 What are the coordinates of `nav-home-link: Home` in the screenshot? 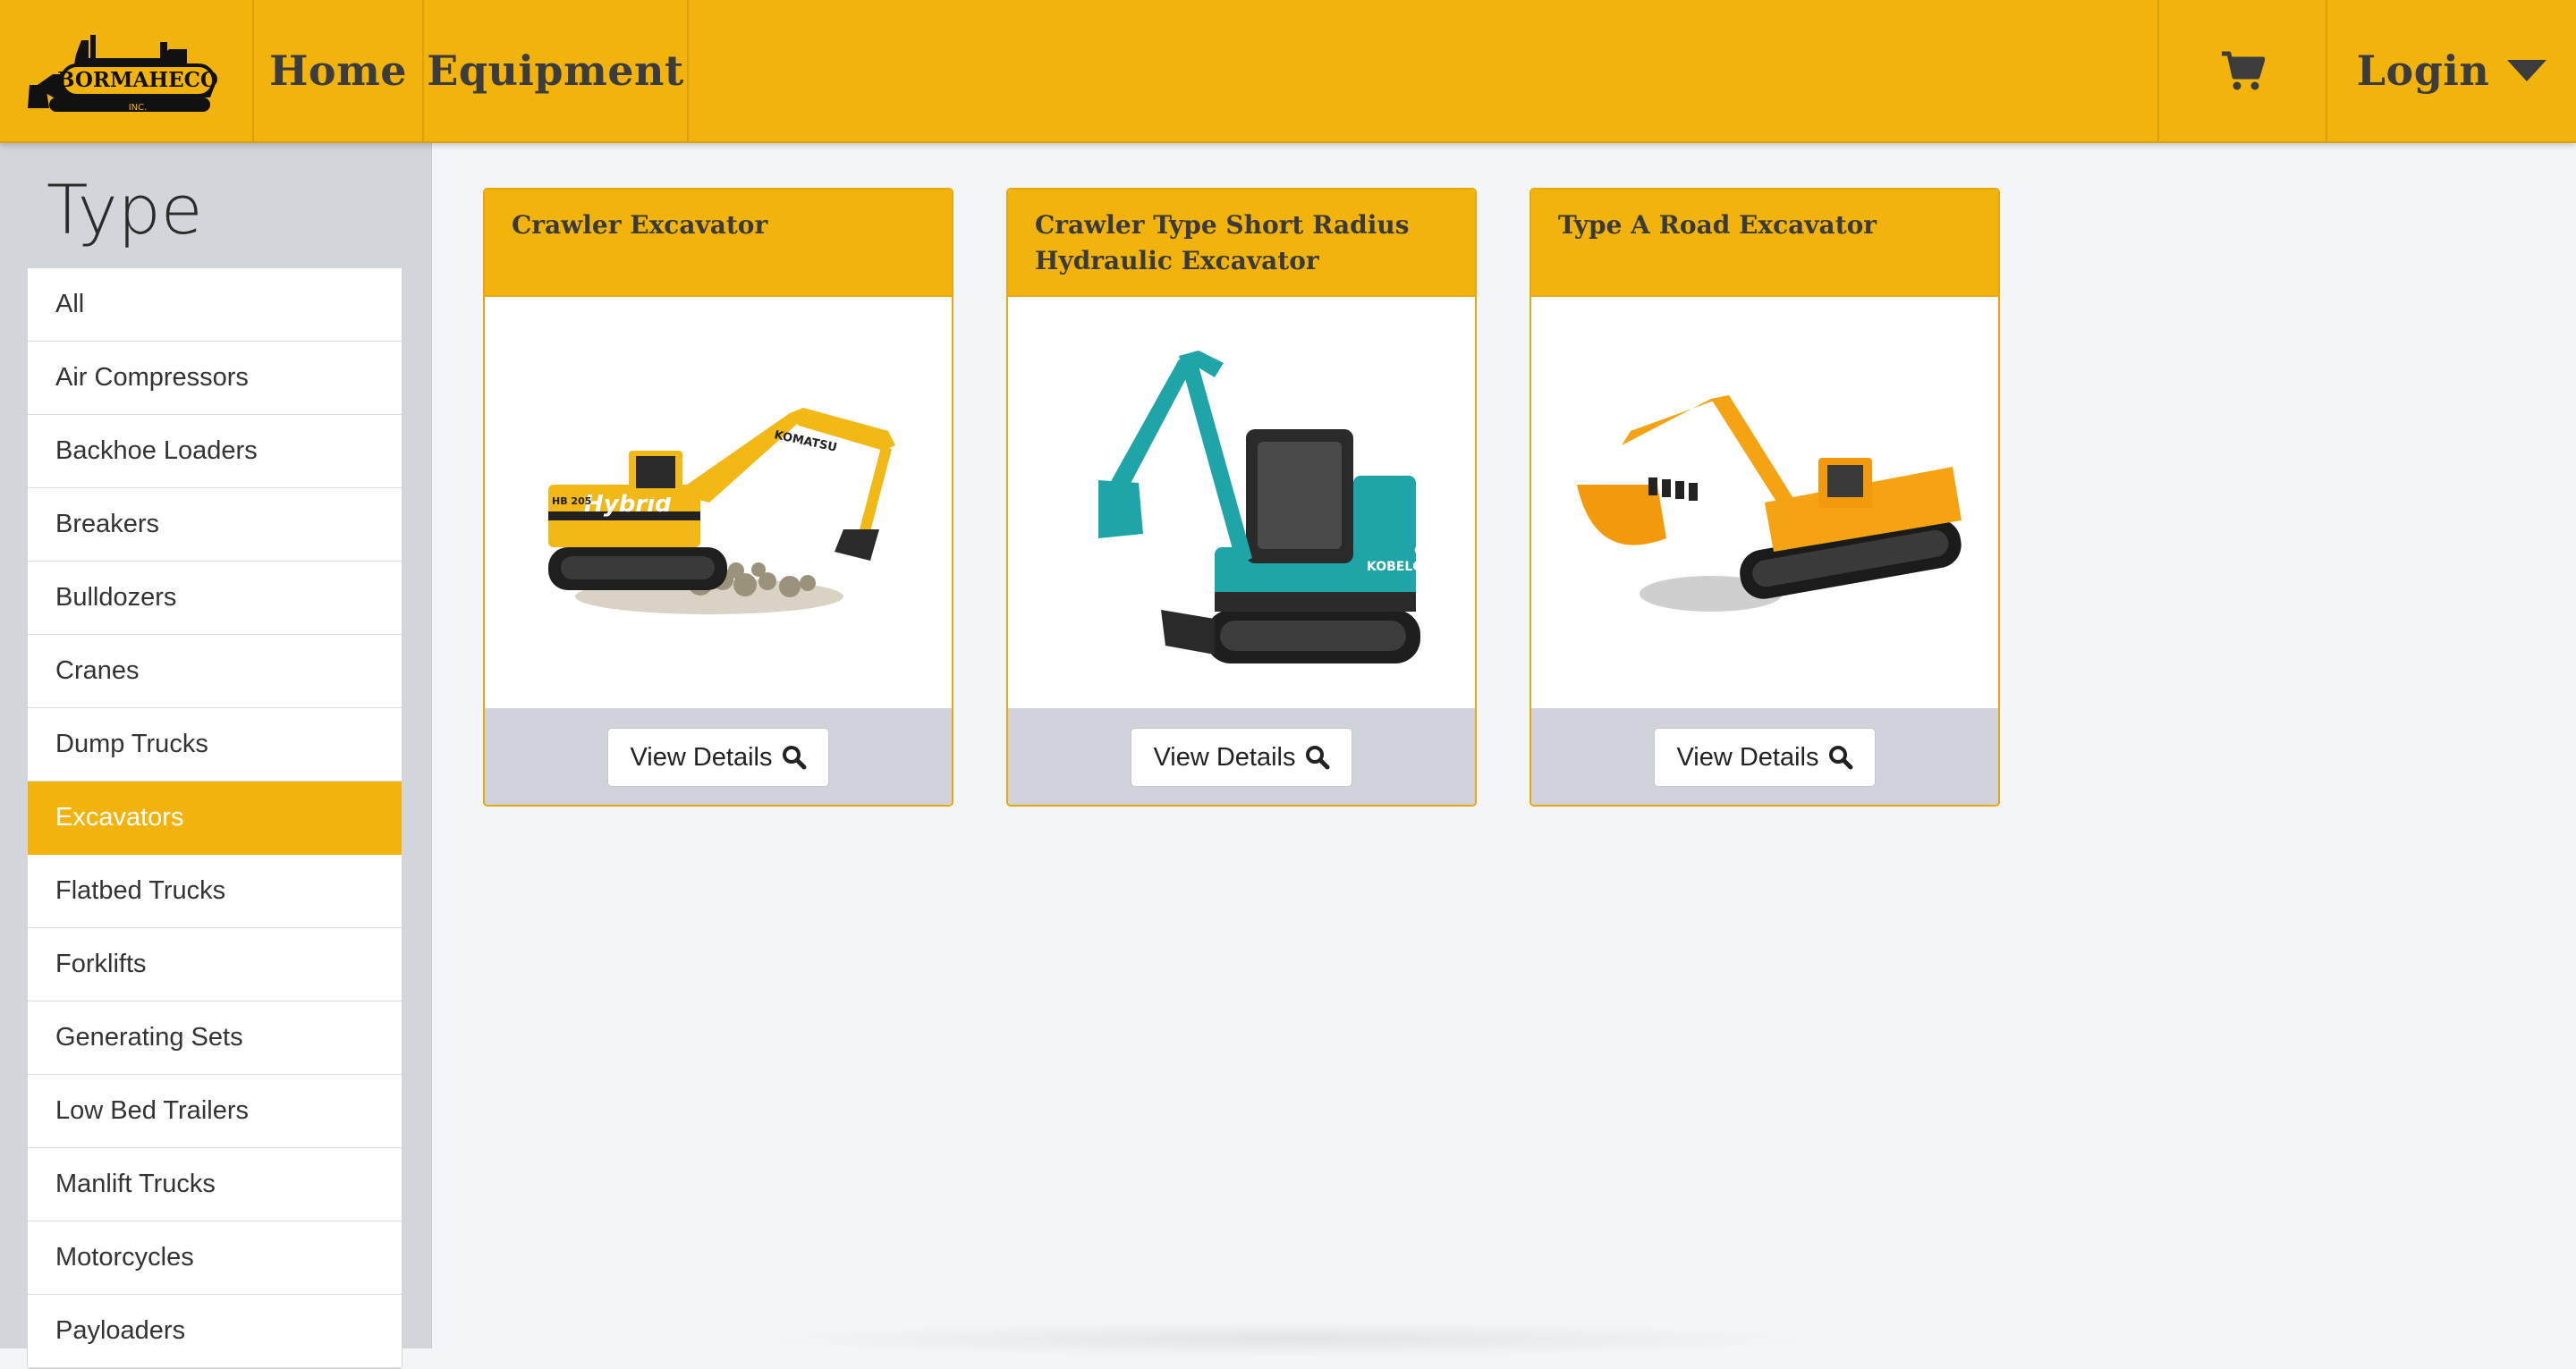 It's located at (338, 70).